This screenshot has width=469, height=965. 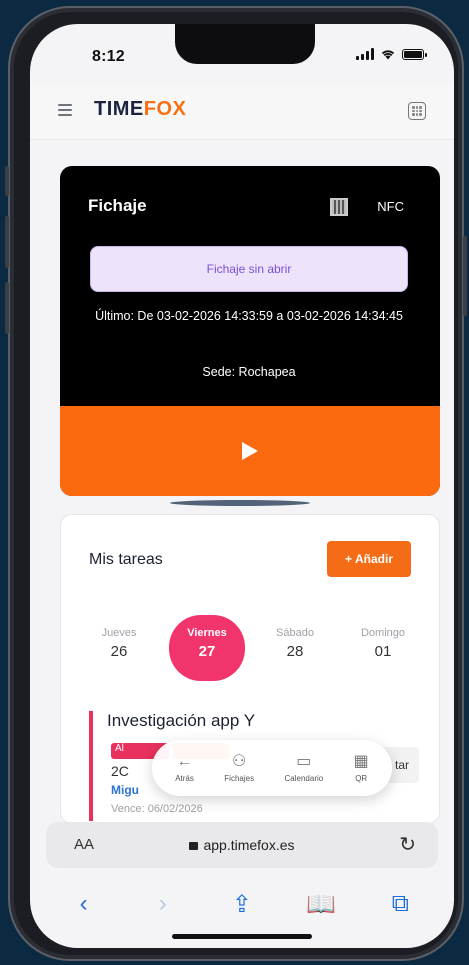 What do you see at coordinates (239, 761) in the screenshot?
I see `users-icon: ⚇` at bounding box center [239, 761].